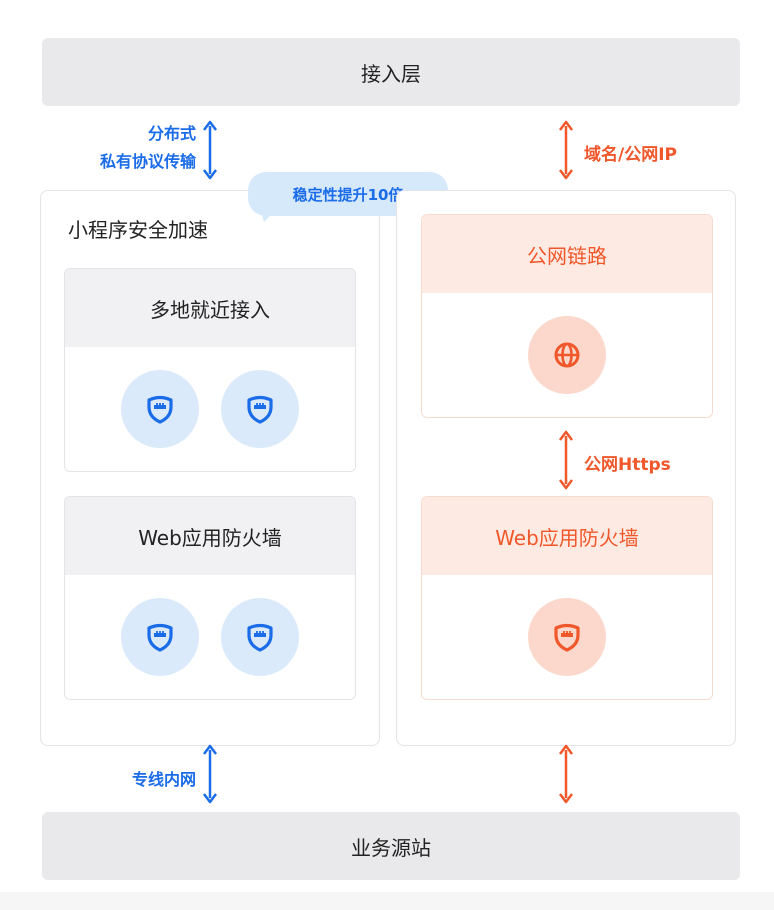  Describe the element at coordinates (566, 460) in the screenshot. I see `right-middle-double-arrow` at that location.